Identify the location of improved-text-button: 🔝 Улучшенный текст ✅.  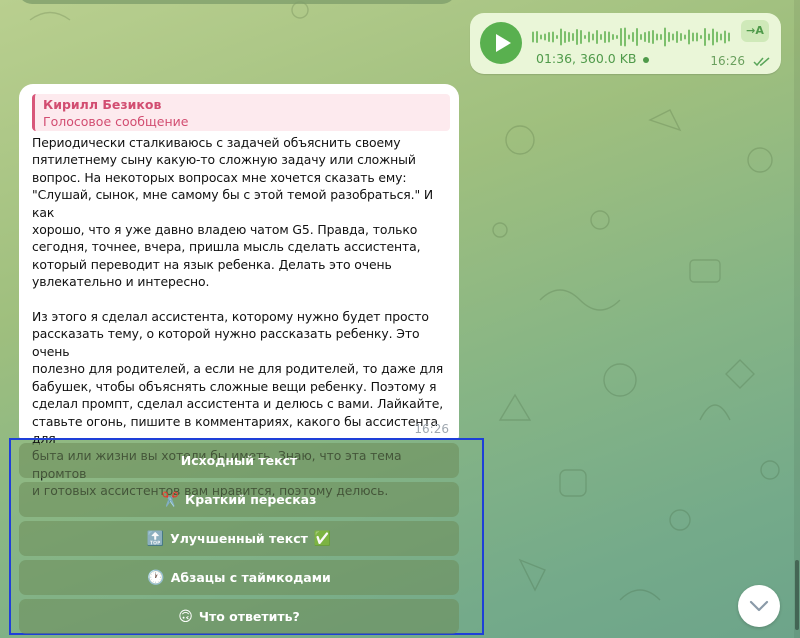
(239, 538).